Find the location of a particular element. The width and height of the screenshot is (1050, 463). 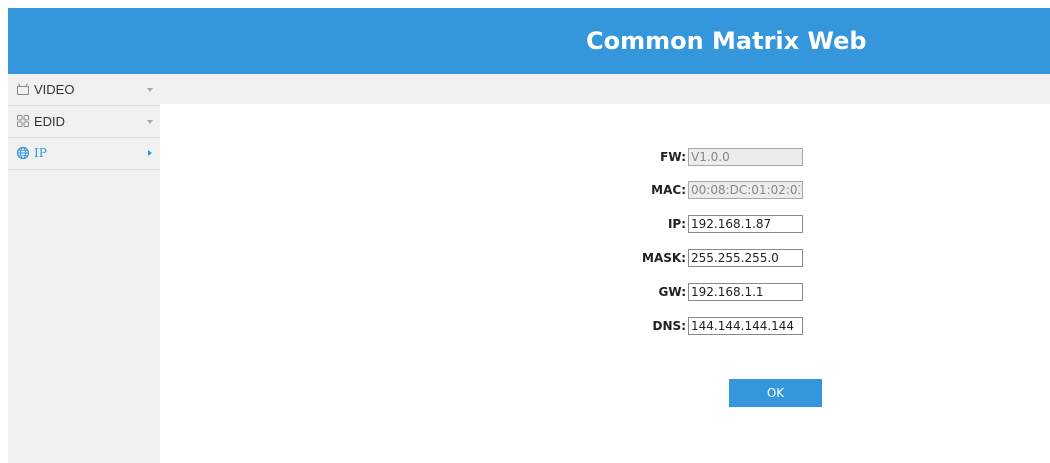

mac-row: MAC: is located at coordinates (343, 190).